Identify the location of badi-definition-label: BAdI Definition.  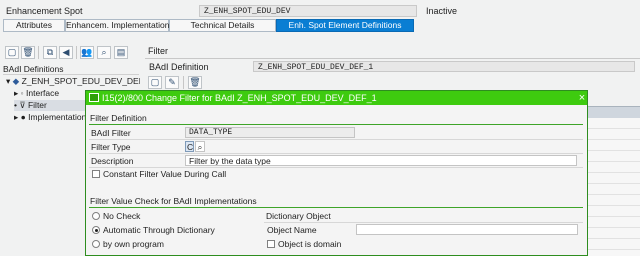
(179, 67).